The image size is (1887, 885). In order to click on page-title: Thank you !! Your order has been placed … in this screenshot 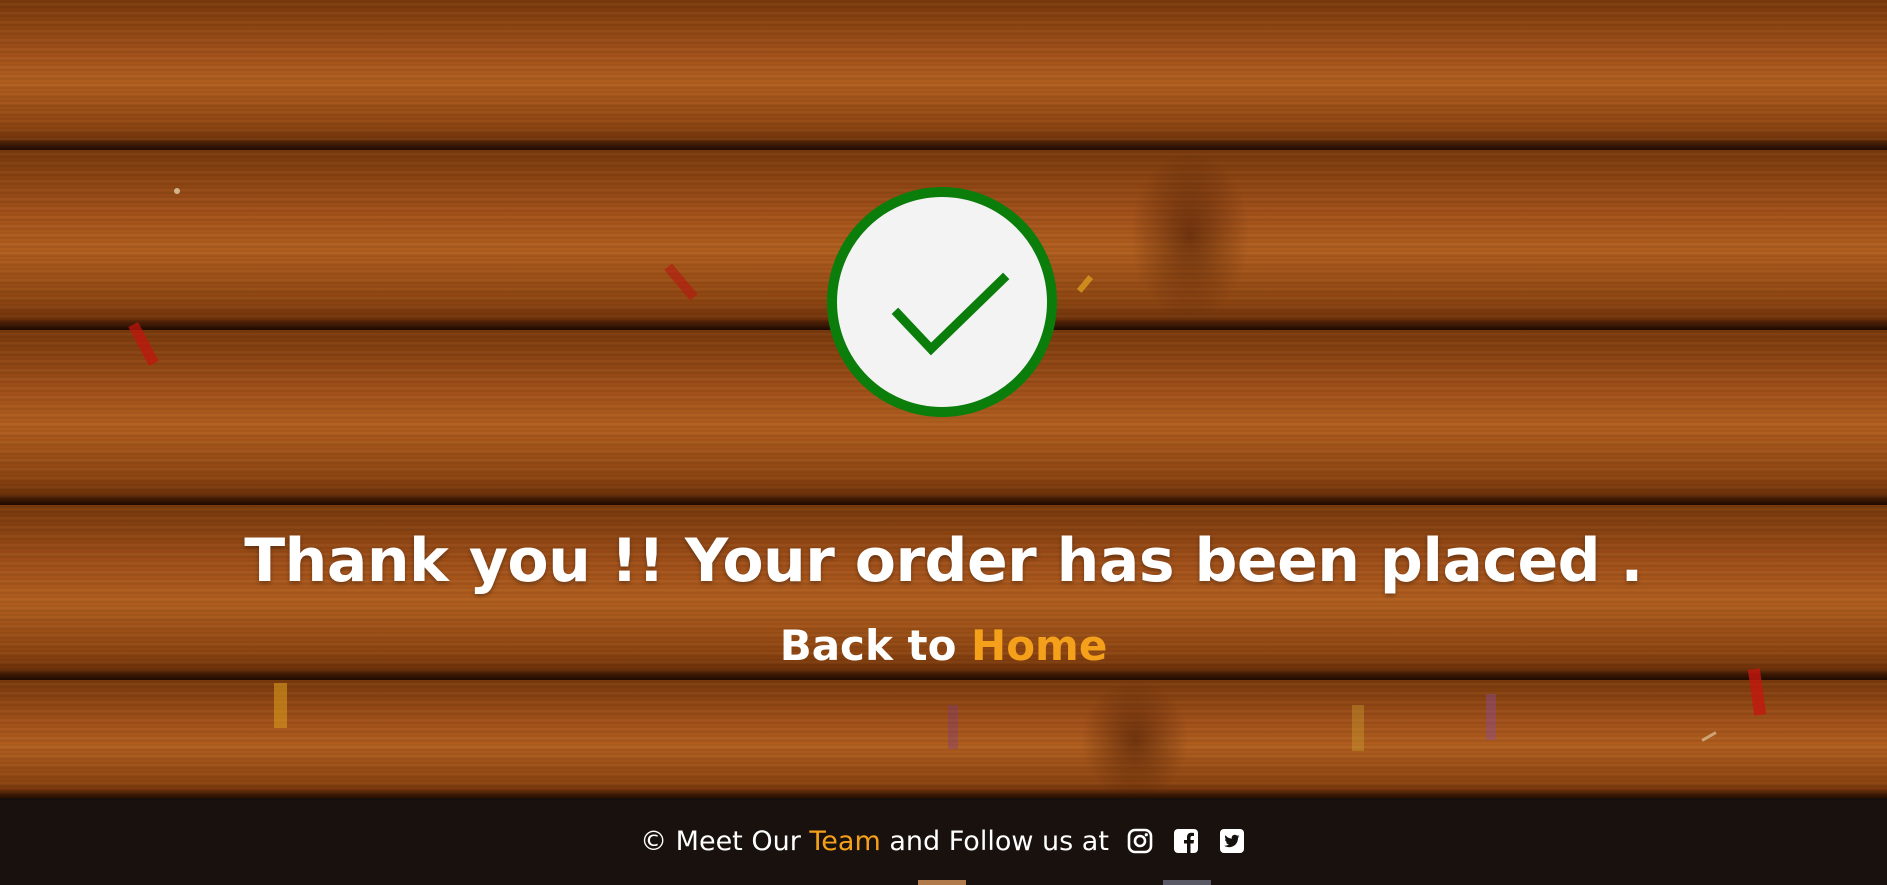, I will do `click(943, 561)`.